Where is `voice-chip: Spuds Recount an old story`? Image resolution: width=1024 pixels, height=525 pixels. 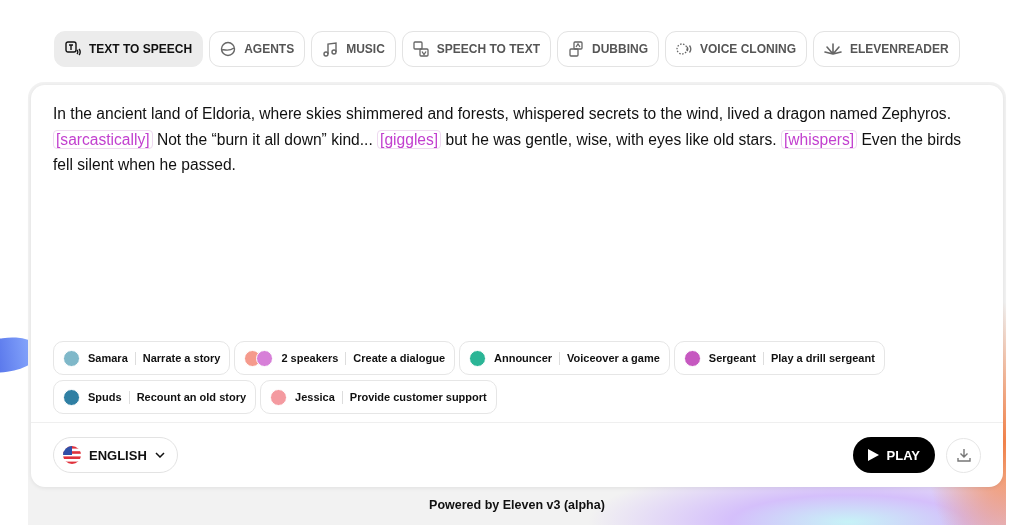
voice-chip: Spuds Recount an old story is located at coordinates (155, 397).